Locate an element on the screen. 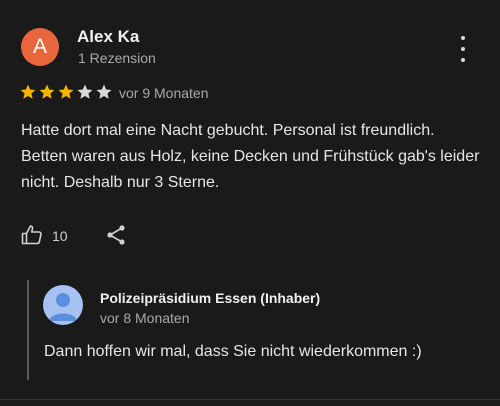  author-review-count: 1 Rezension is located at coordinates (117, 58).